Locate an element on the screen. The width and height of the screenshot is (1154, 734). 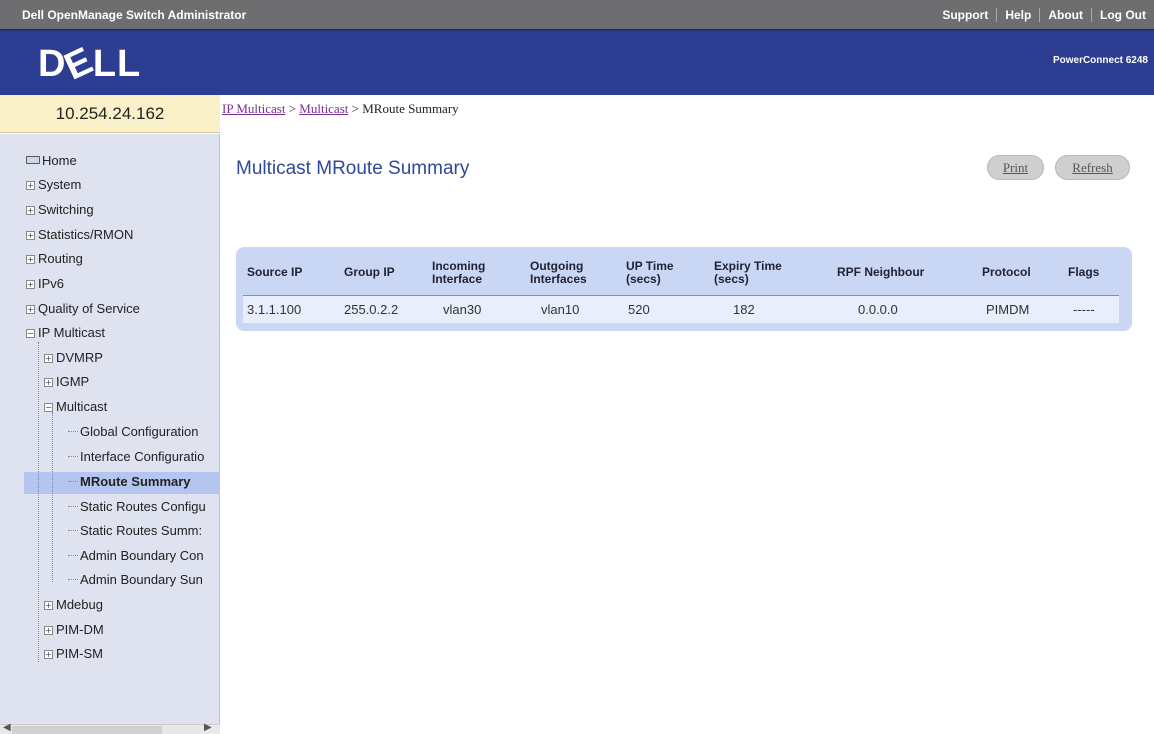
scroll-left-icon: ◀ is located at coordinates (7, 727).